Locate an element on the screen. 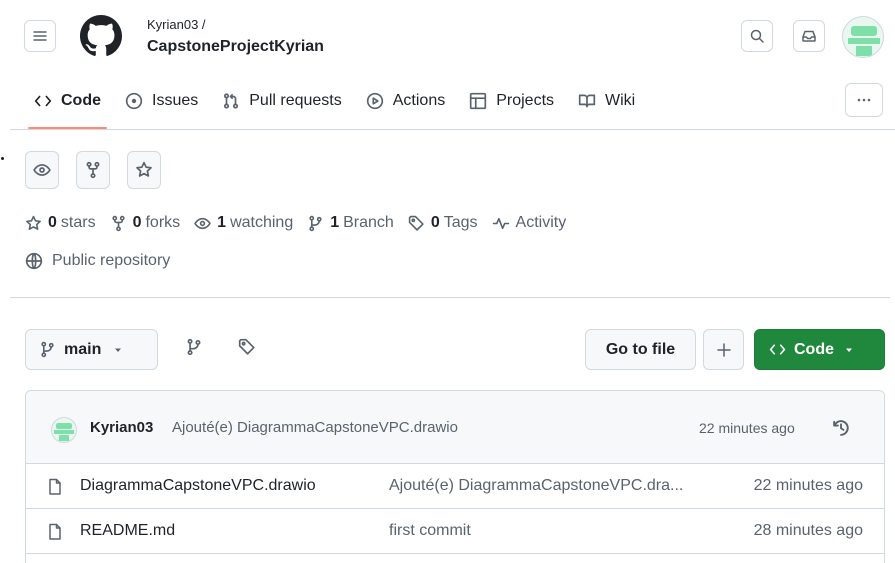 The image size is (895, 563). tags-label: Tags is located at coordinates (460, 222).